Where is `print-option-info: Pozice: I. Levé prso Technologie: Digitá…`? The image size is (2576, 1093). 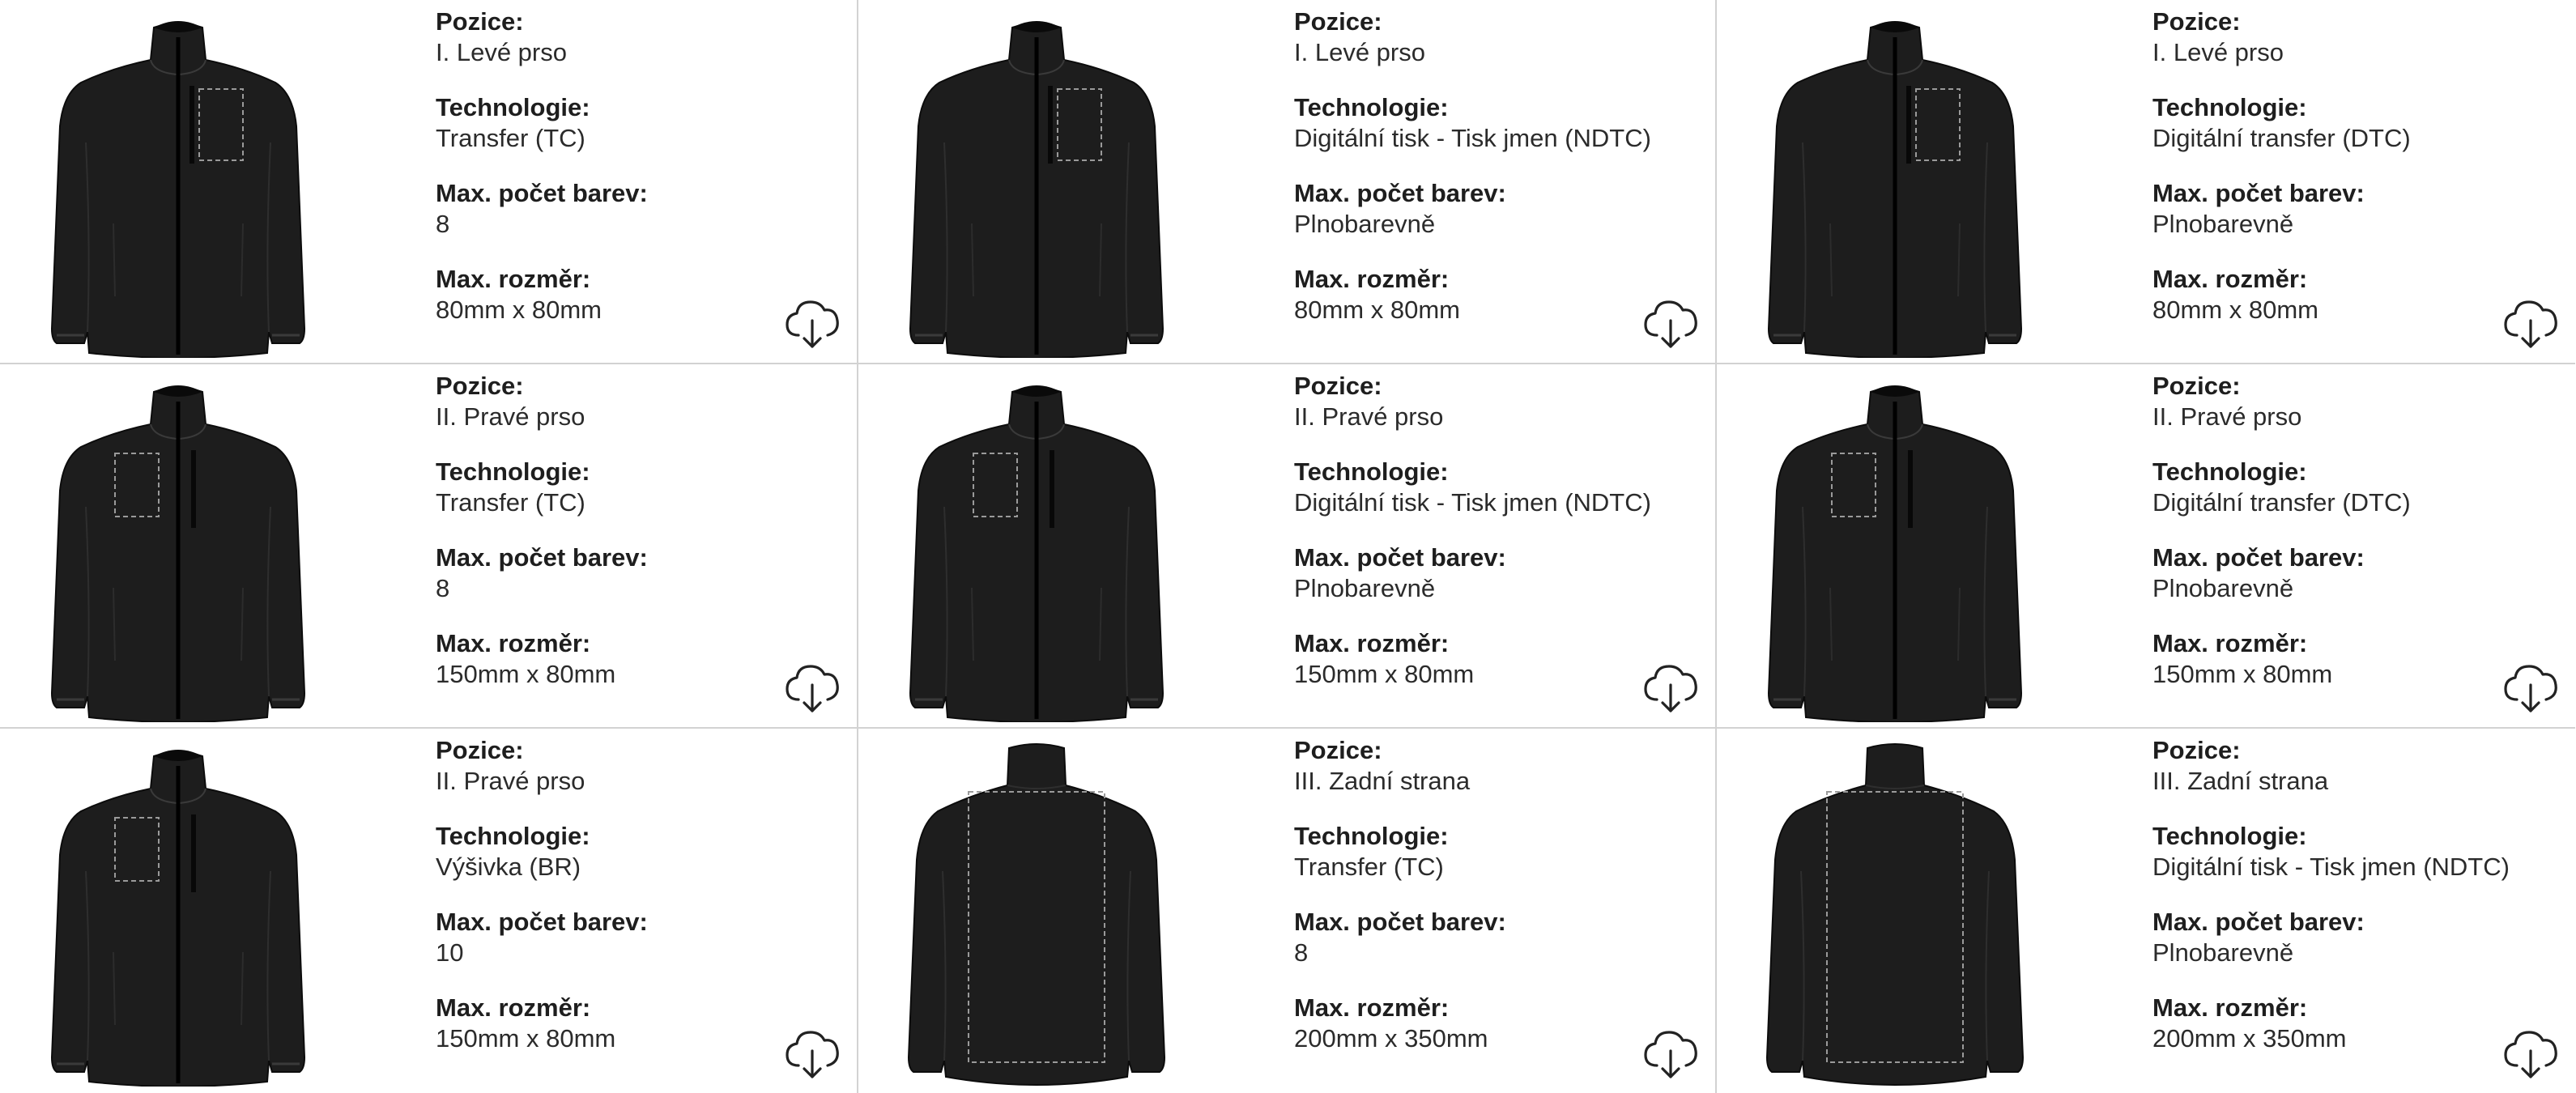
print-option-info: Pozice: I. Levé prso Technologie: Digitá… is located at coordinates (1496, 165).